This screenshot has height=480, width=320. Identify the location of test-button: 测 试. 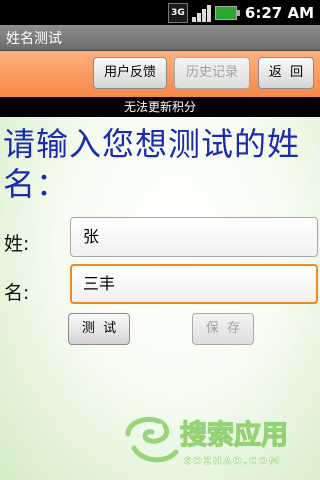
(99, 329).